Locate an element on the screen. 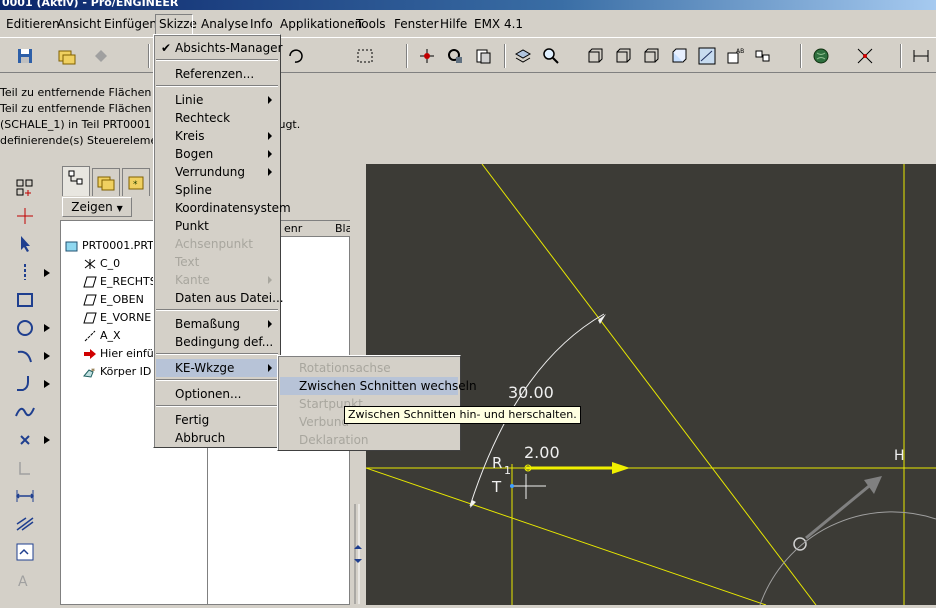  view-hidden-icon is located at coordinates (651, 56).